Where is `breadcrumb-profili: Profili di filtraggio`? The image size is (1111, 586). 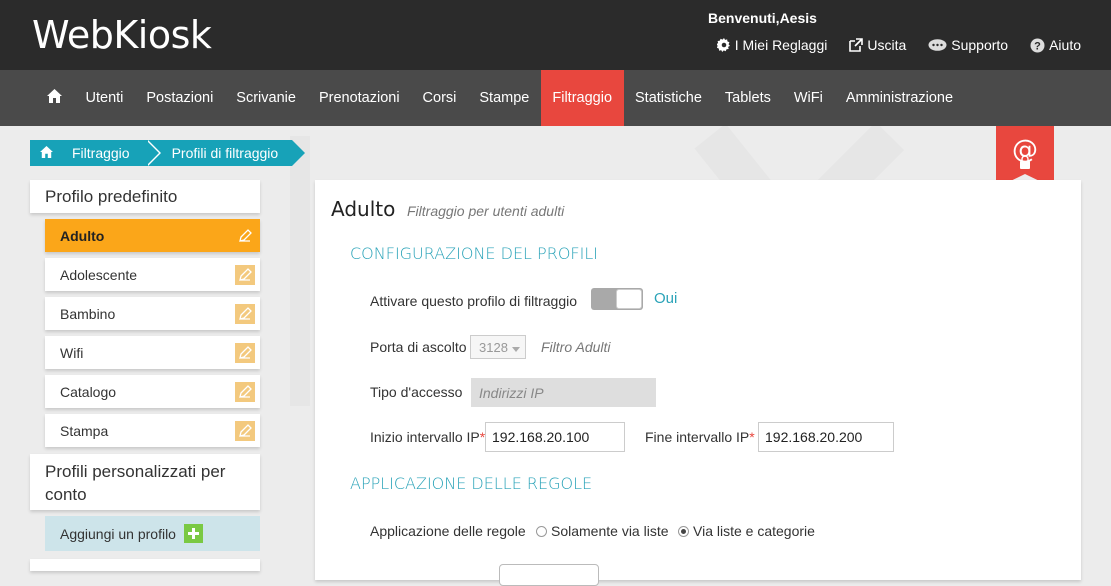
breadcrumb-profili: Profili di filtraggio is located at coordinates (225, 153).